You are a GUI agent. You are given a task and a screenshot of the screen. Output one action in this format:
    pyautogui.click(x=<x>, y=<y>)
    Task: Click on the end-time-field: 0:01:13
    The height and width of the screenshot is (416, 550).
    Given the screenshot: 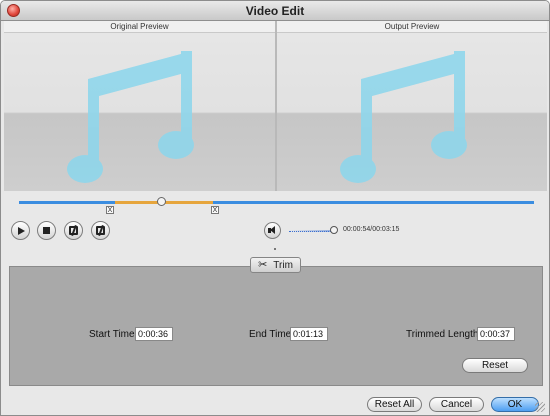 What is the action you would take?
    pyautogui.click(x=309, y=334)
    